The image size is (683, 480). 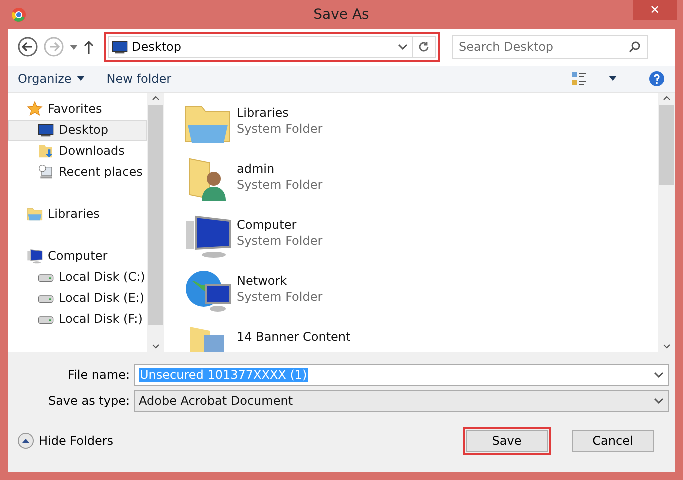 I want to click on star-icon, so click(x=35, y=109).